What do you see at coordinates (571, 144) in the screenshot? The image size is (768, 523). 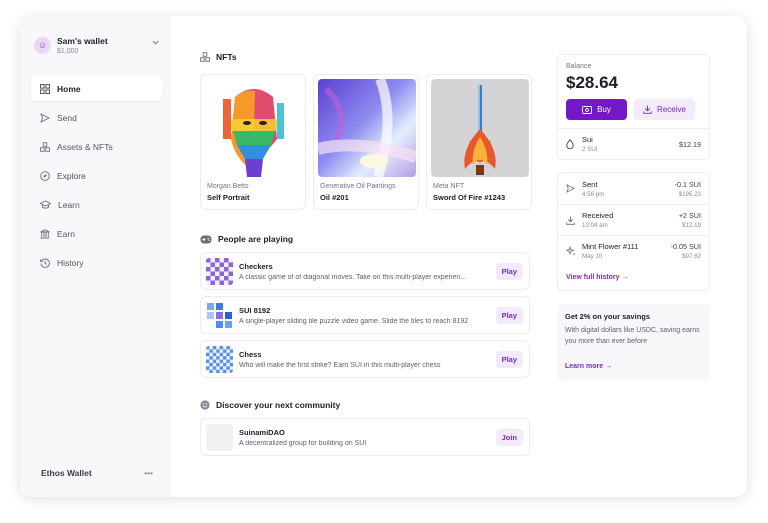 I see `sui-drop-icon` at bounding box center [571, 144].